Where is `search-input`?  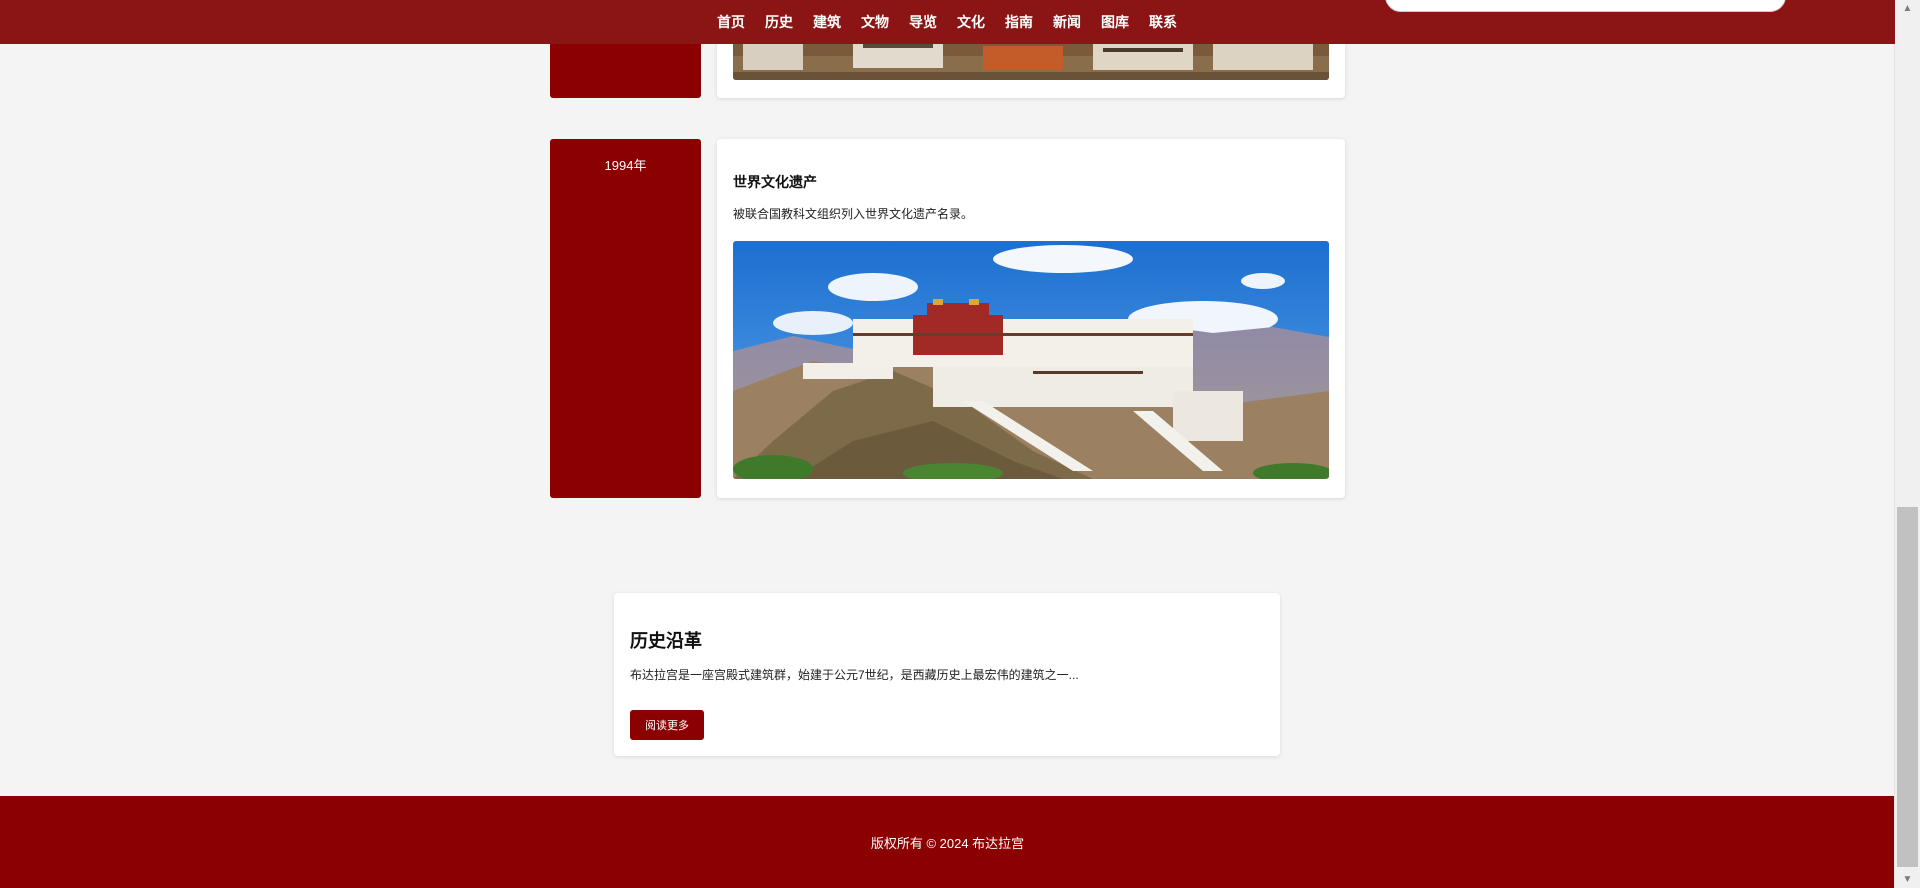
search-input is located at coordinates (1585, 6).